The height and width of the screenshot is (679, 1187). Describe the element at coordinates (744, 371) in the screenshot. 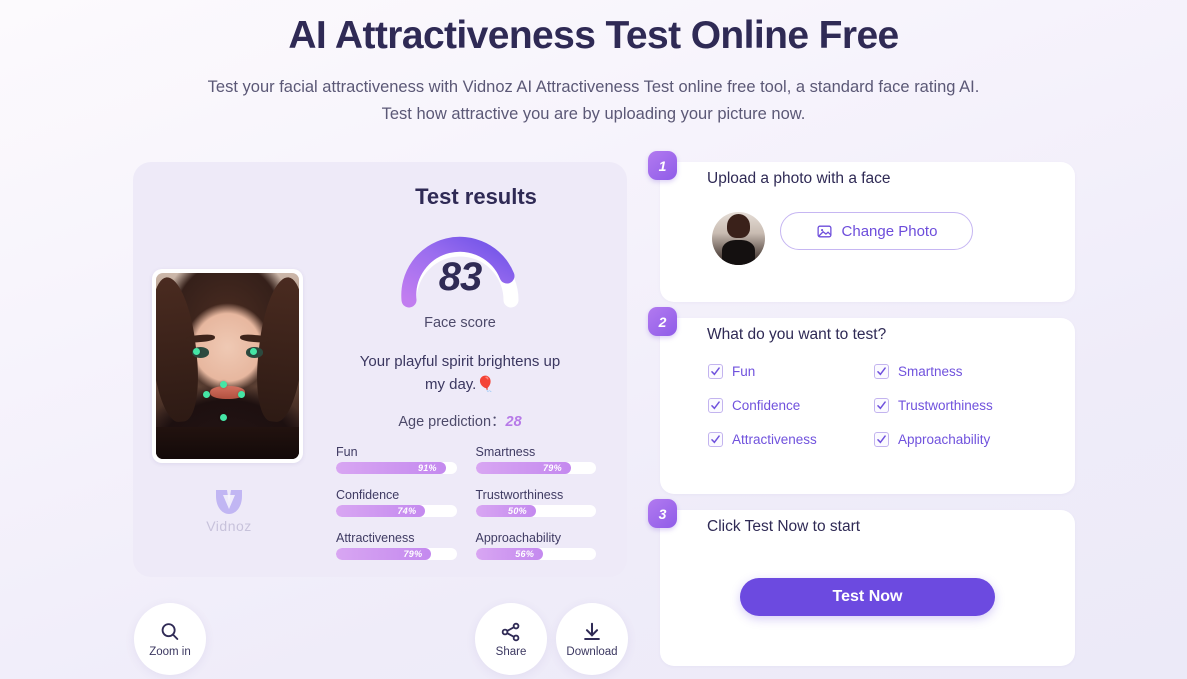

I see `option-label: Fun` at that location.